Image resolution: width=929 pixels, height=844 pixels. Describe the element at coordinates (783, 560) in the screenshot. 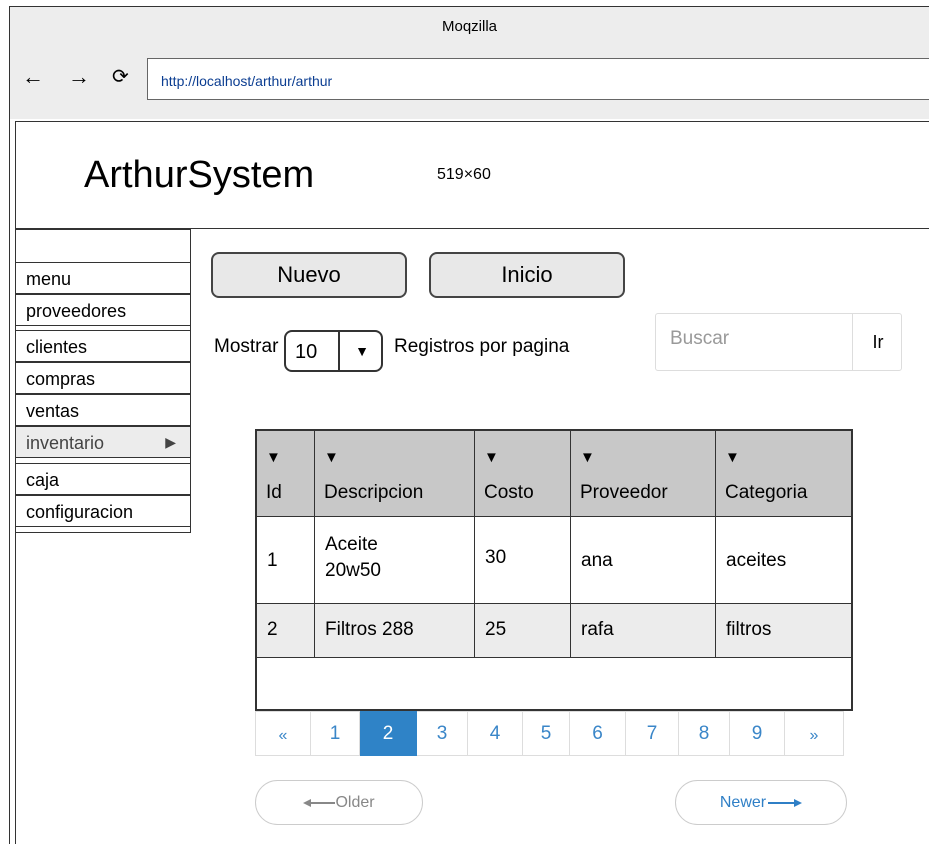

I see `table-cell: aceites` at that location.